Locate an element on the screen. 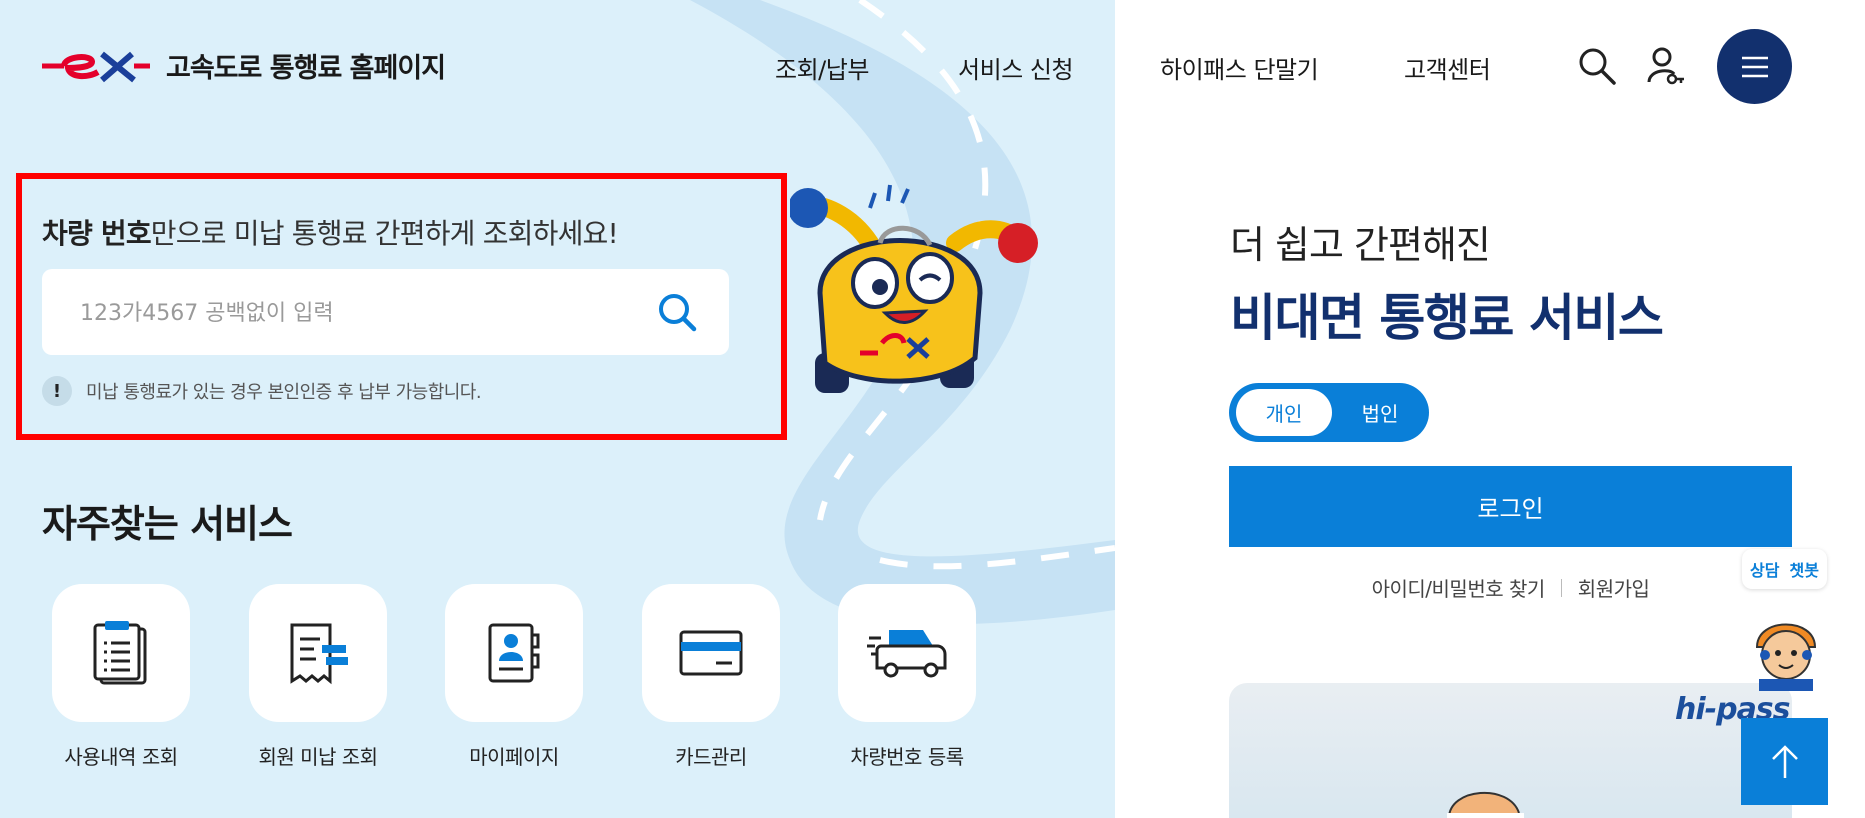  car-icon is located at coordinates (907, 654).